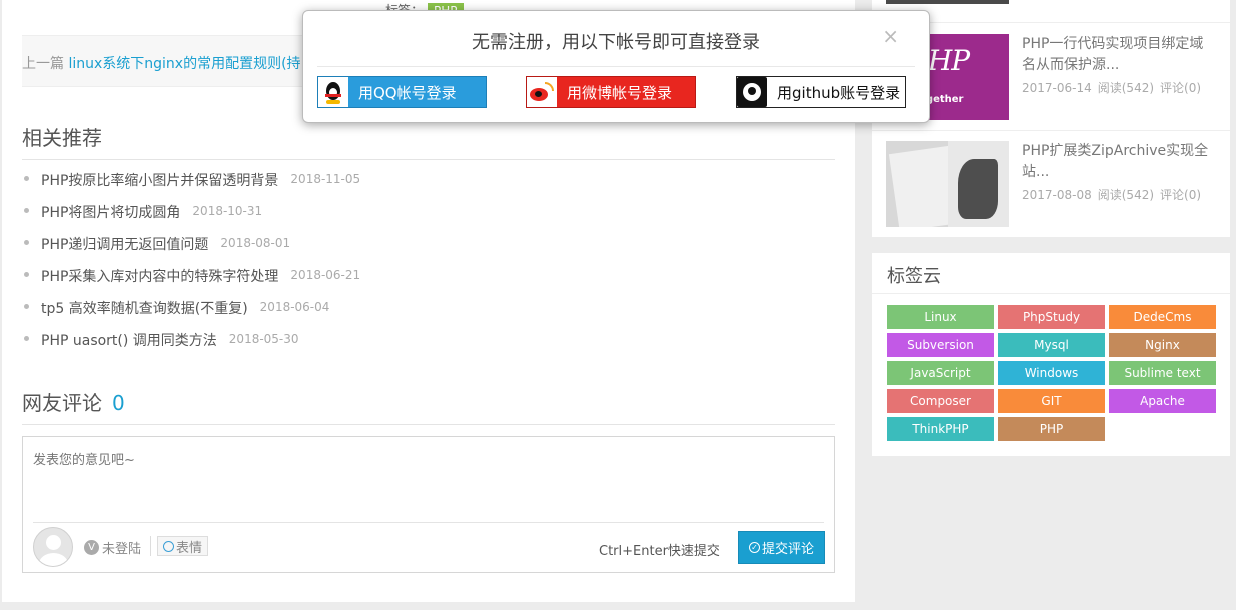  Describe the element at coordinates (428, 484) in the screenshot. I see `comment-input` at that location.